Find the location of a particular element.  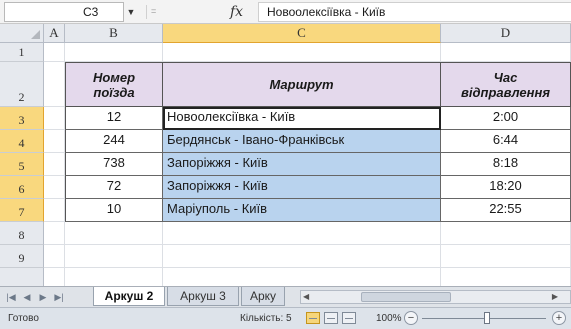

name-box: C3 is located at coordinates (64, 12).